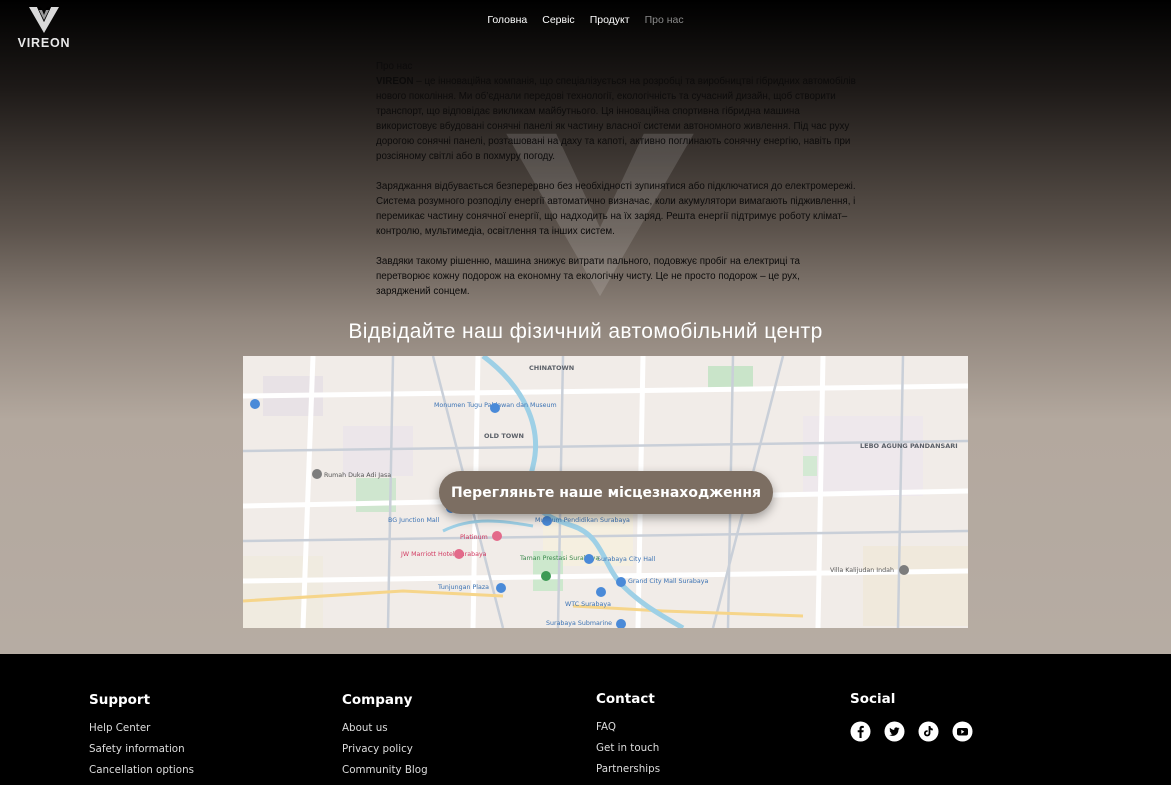  I want to click on nav-service: Сервіс, so click(558, 20).